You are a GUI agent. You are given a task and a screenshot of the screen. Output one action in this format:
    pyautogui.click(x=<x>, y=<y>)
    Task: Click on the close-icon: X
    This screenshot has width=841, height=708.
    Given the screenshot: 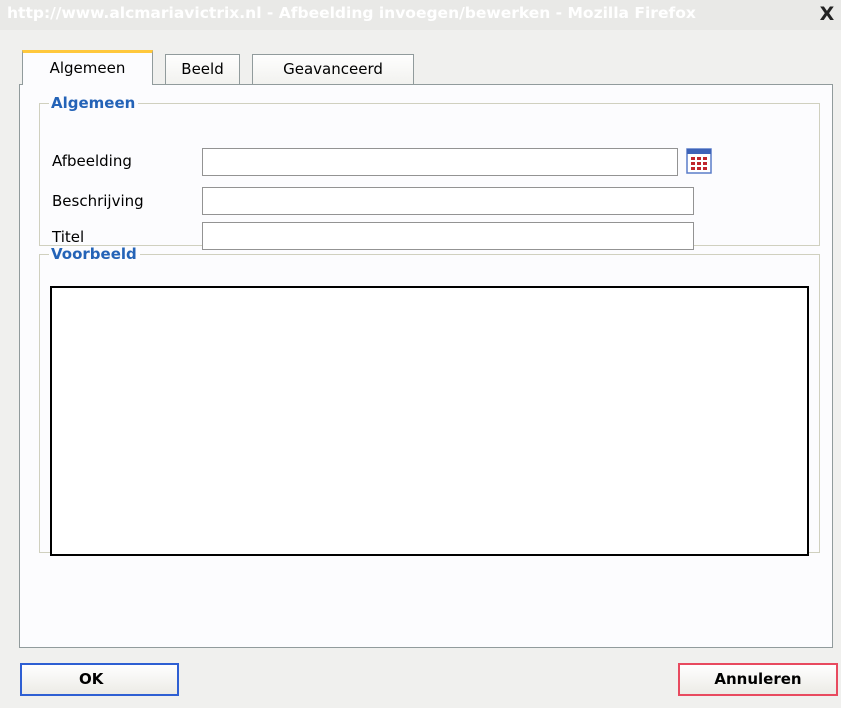 What is the action you would take?
    pyautogui.click(x=827, y=14)
    